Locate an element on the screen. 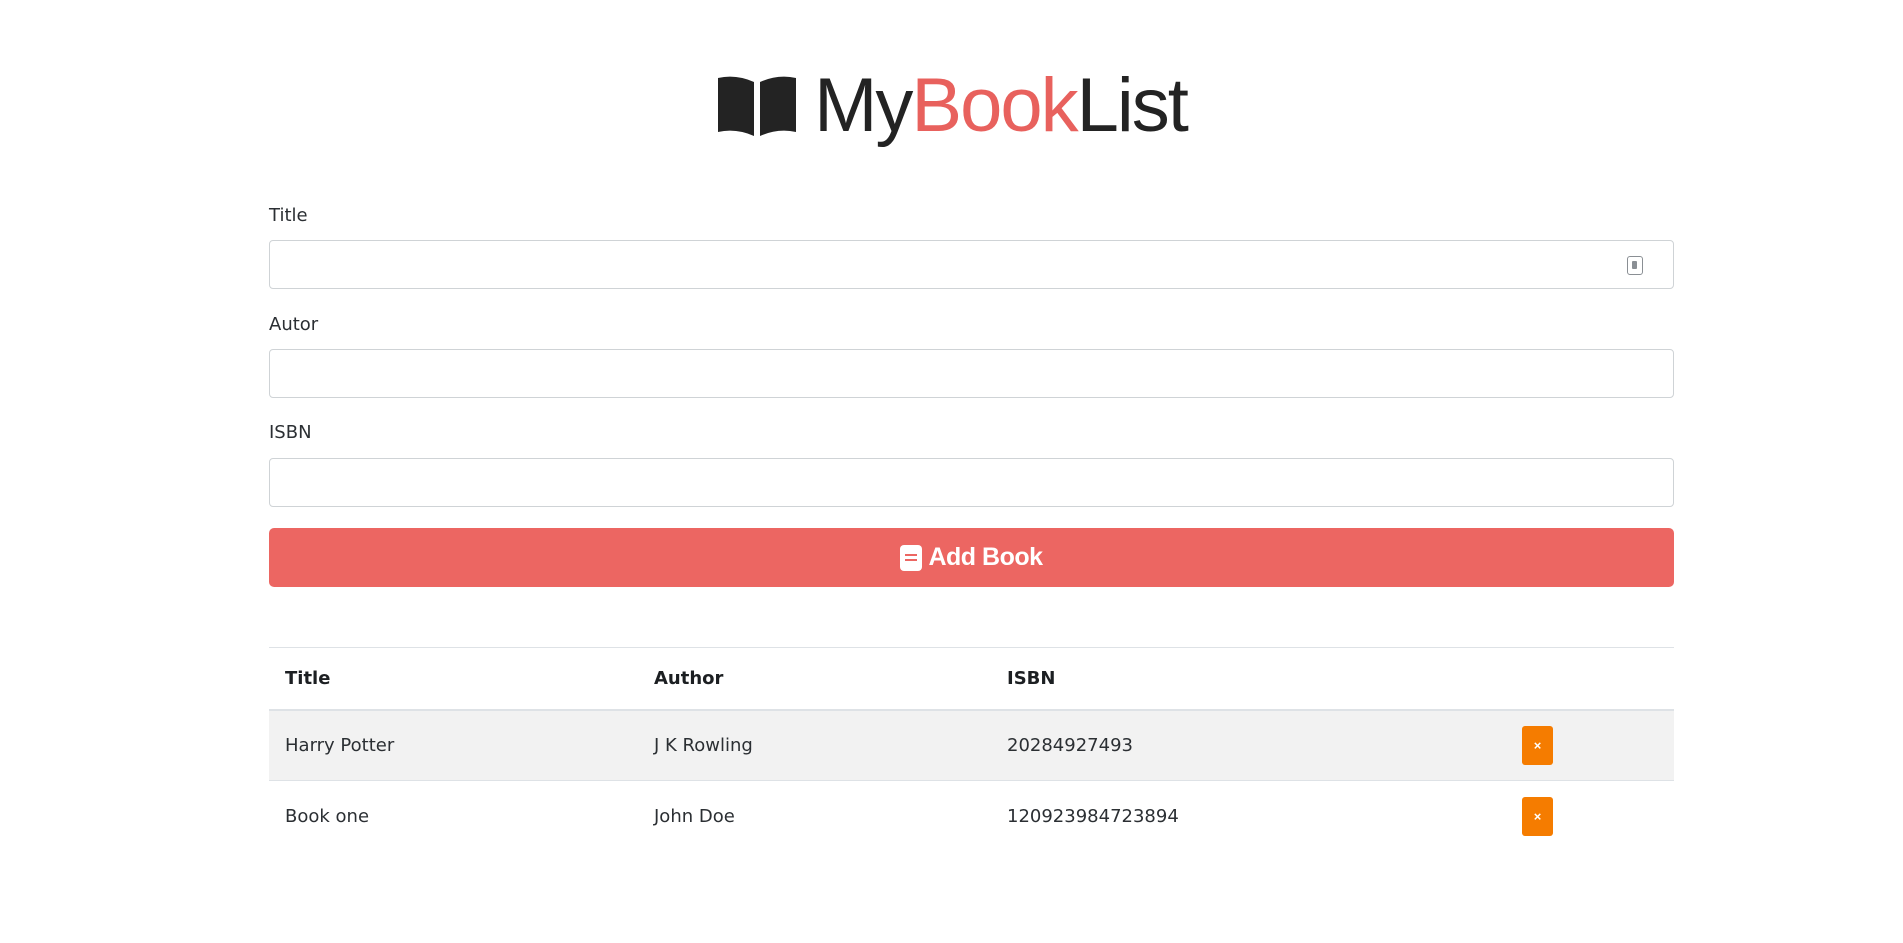  isbn-field-wrapper is located at coordinates (971, 482).